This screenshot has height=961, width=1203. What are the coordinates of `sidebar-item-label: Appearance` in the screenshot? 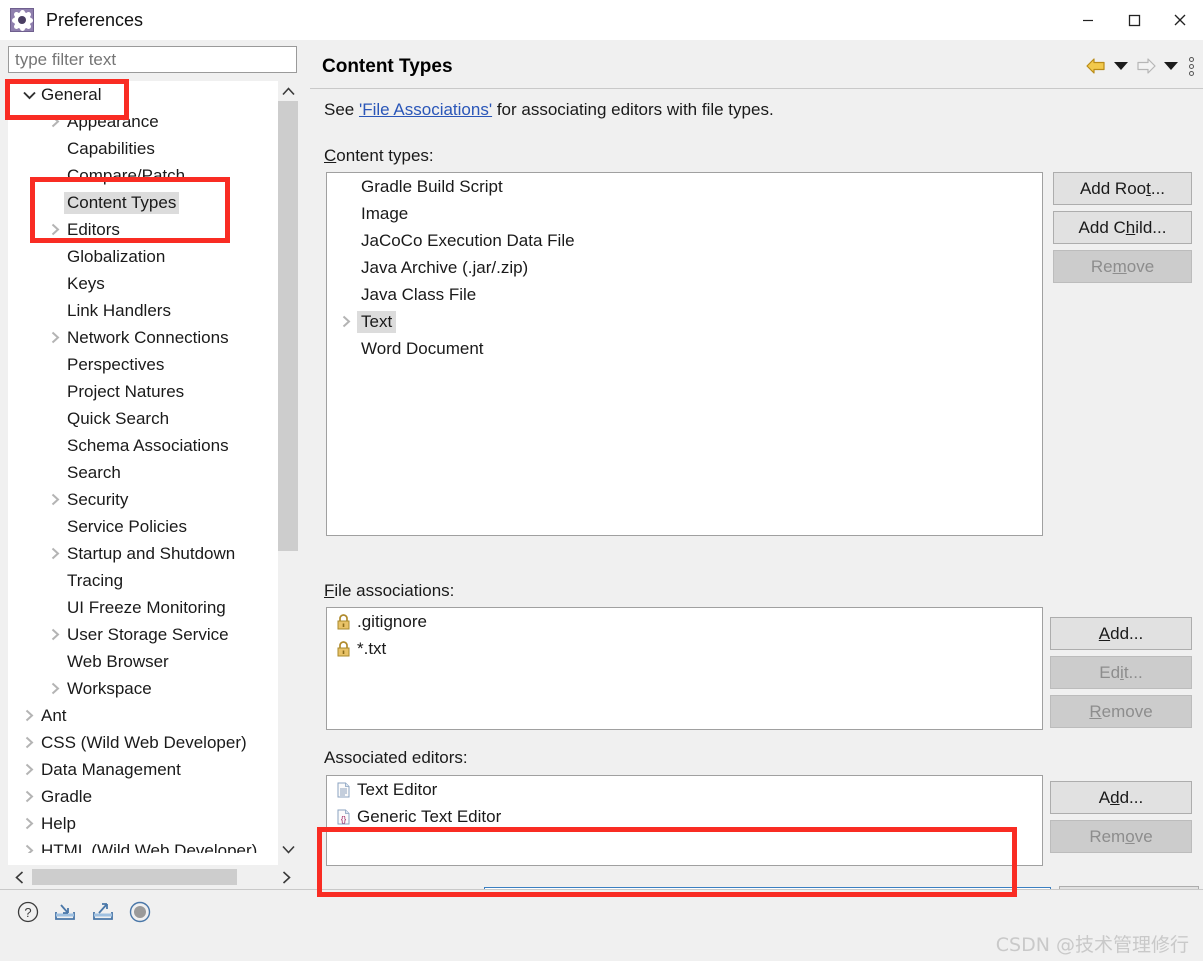 It's located at (113, 121).